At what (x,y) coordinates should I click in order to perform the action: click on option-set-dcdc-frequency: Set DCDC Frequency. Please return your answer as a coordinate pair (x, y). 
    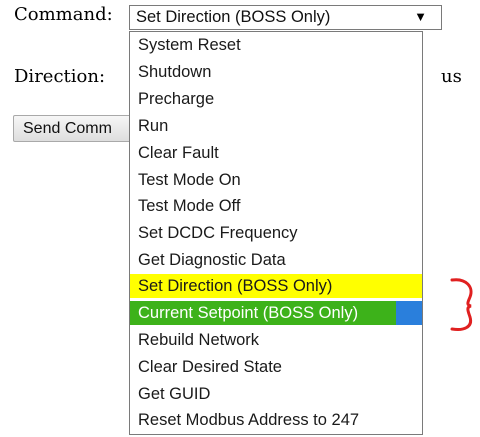
    Looking at the image, I should click on (214, 233).